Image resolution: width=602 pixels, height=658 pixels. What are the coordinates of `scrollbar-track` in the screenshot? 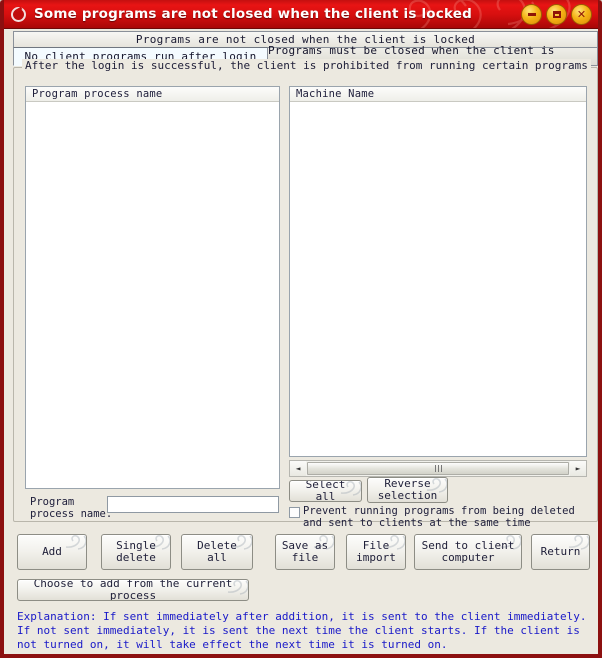 It's located at (438, 468).